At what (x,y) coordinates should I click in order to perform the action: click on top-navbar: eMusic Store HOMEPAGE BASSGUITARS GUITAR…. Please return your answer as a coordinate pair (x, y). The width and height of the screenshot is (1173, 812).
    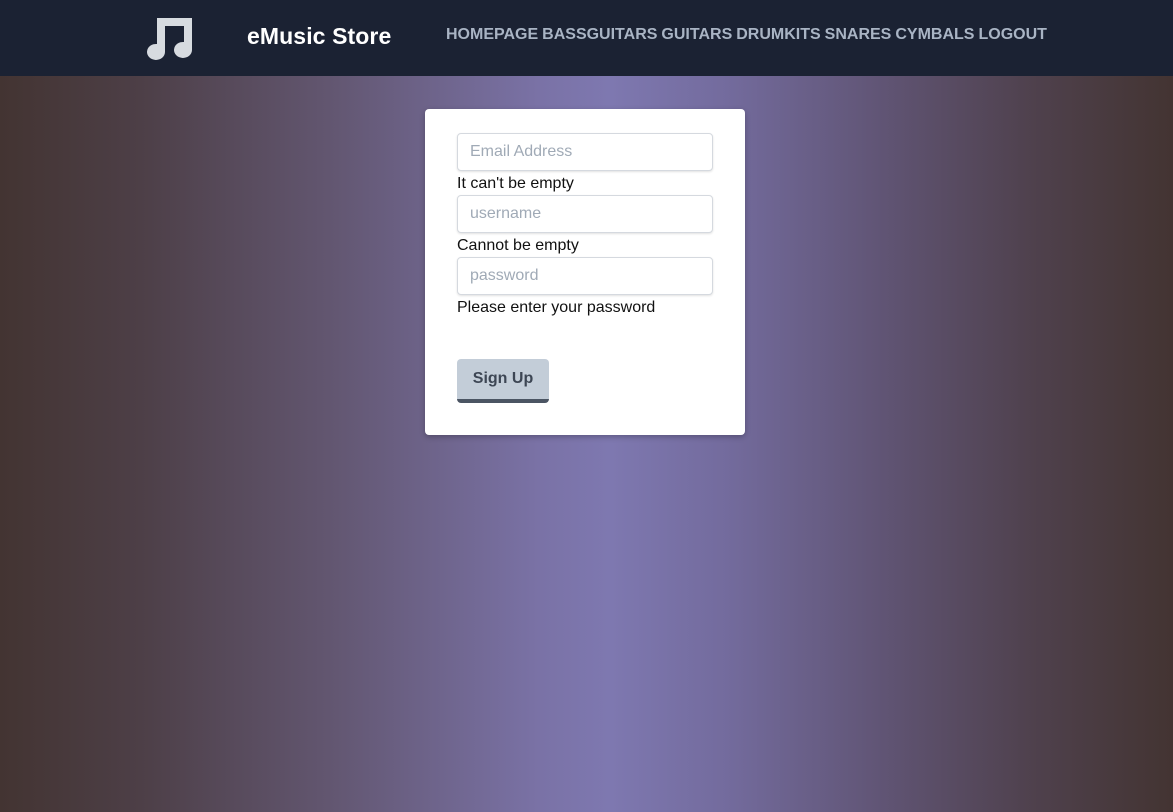
    Looking at the image, I should click on (586, 38).